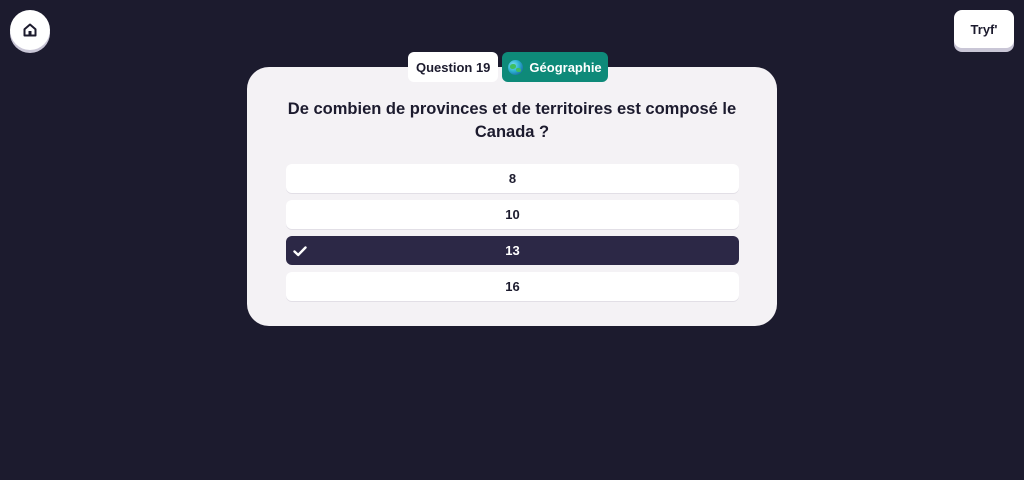 The height and width of the screenshot is (480, 1024). I want to click on answer-label: 13, so click(512, 250).